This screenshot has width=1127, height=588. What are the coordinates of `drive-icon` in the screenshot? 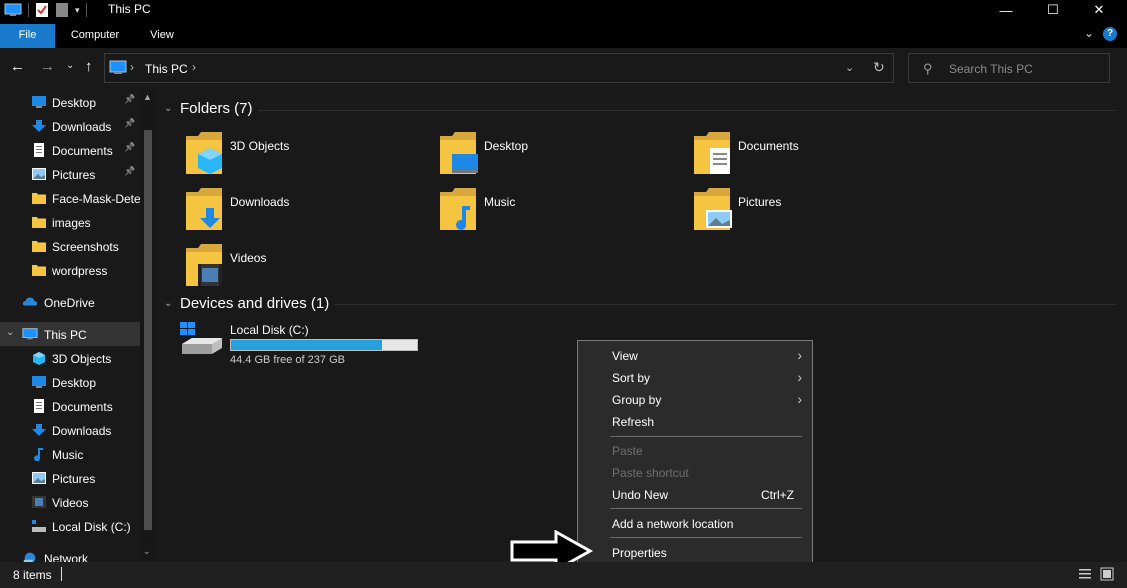 It's located at (201, 338).